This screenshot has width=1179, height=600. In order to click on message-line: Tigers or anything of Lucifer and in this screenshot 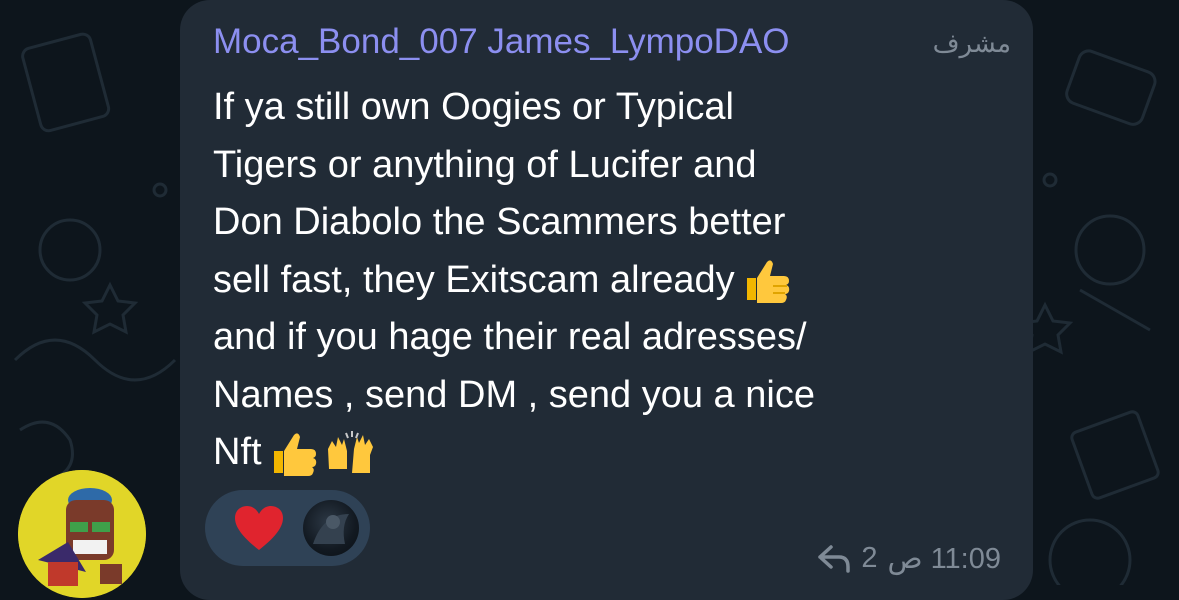, I will do `click(485, 164)`.